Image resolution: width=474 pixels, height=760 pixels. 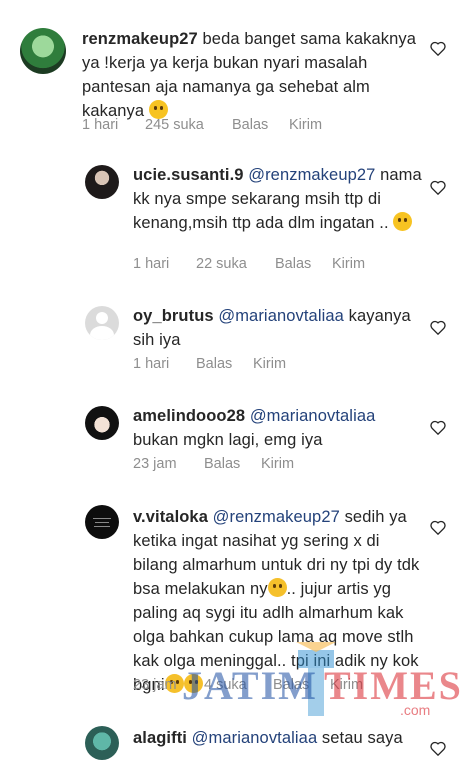 What do you see at coordinates (174, 125) in the screenshot?
I see `comment-likes: 245 suka` at bounding box center [174, 125].